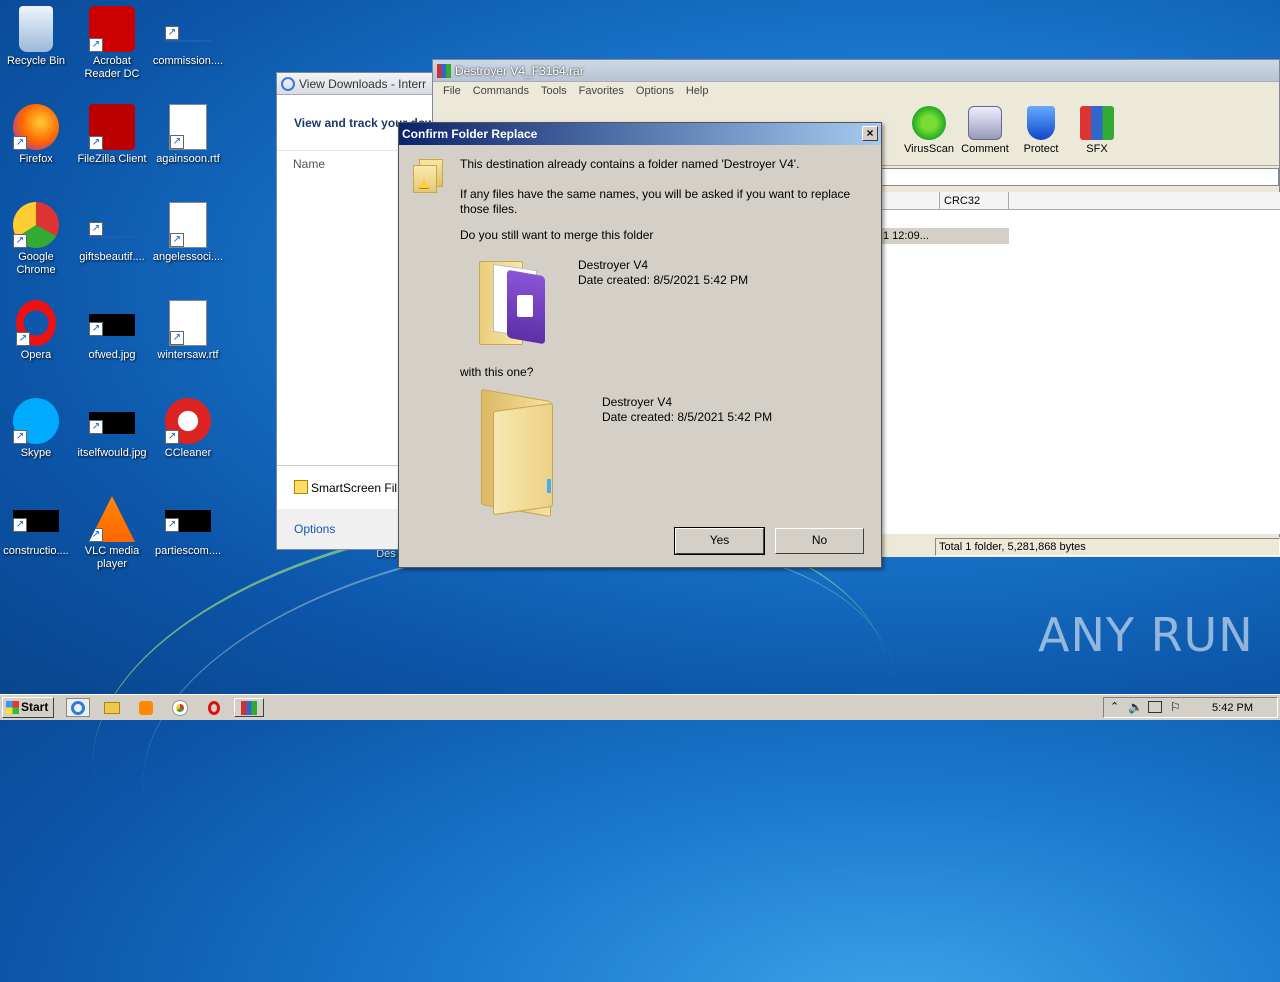 This screenshot has height=982, width=1280. Describe the element at coordinates (188, 159) in the screenshot. I see `desktop-icon-label: againsoon.rtf` at that location.